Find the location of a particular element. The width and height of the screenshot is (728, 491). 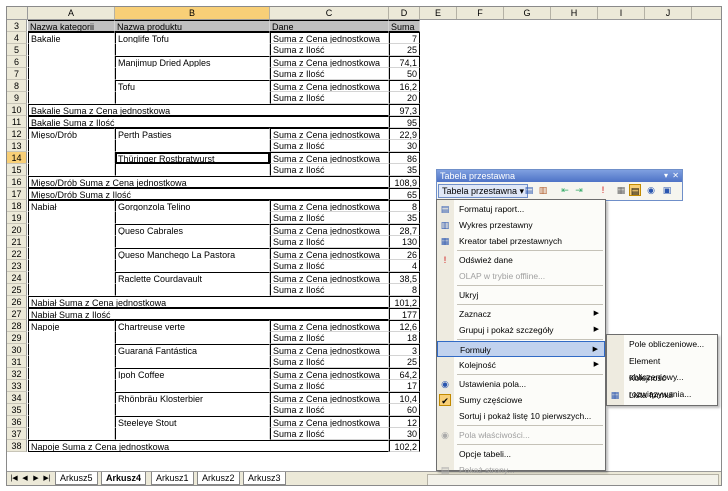

prev-sheet-icon: ◀ is located at coordinates (25, 479).